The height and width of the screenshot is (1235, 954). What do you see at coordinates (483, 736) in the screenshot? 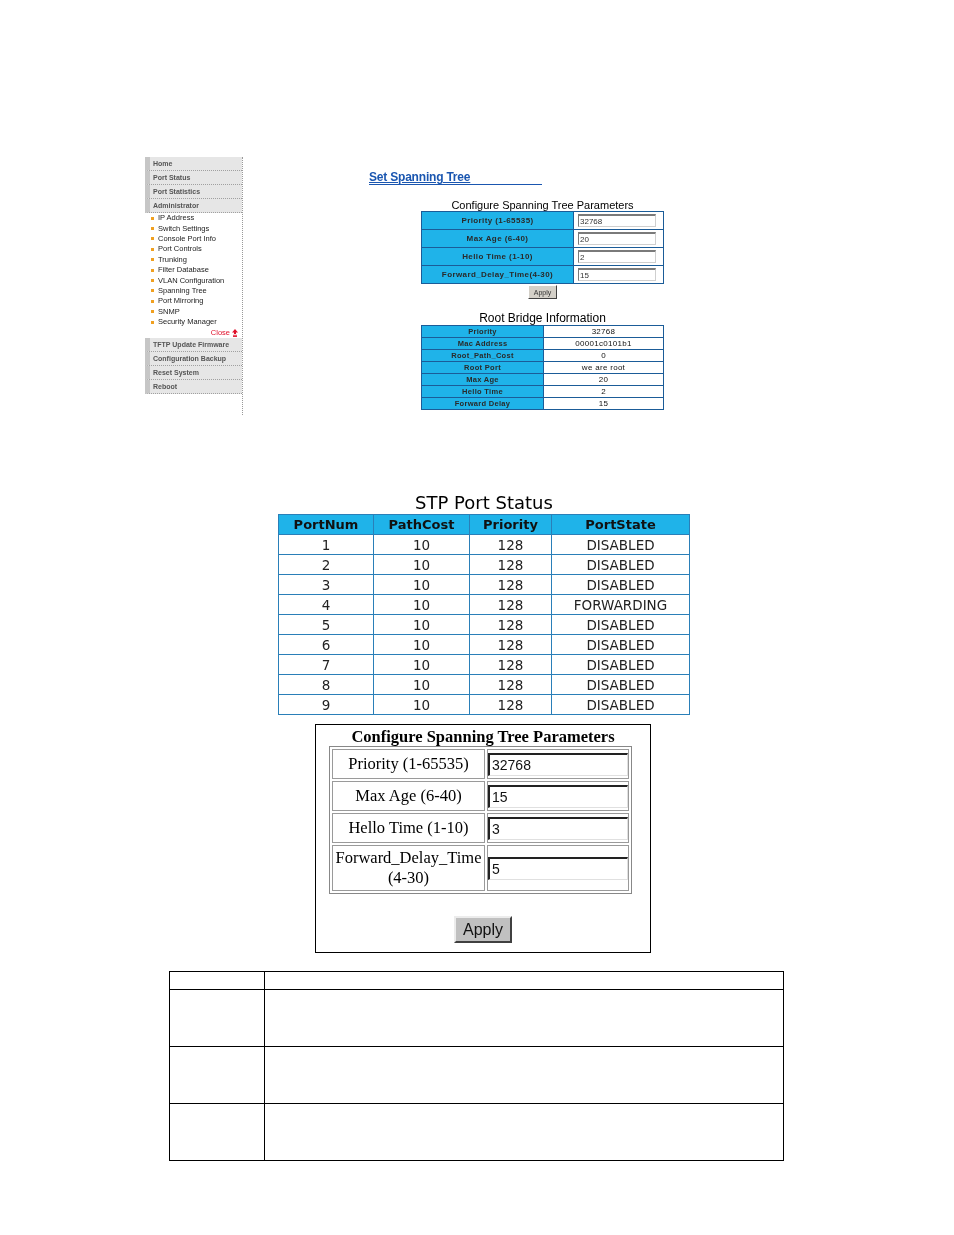
I see `dialog-title: Configure Spanning Tree Parameters` at bounding box center [483, 736].